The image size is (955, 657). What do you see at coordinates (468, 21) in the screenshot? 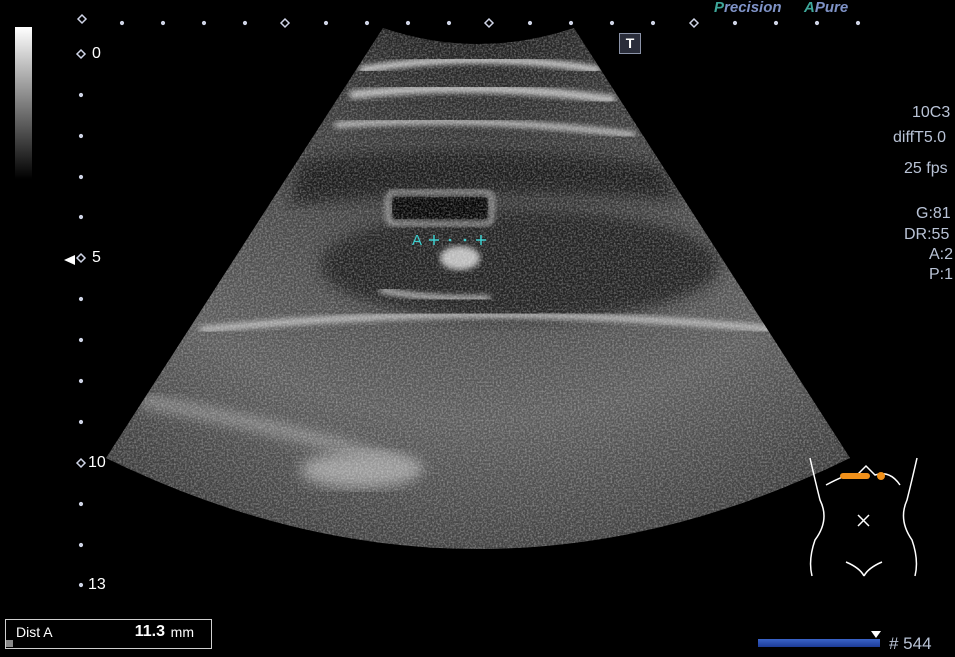
I see `lateral-scale` at bounding box center [468, 21].